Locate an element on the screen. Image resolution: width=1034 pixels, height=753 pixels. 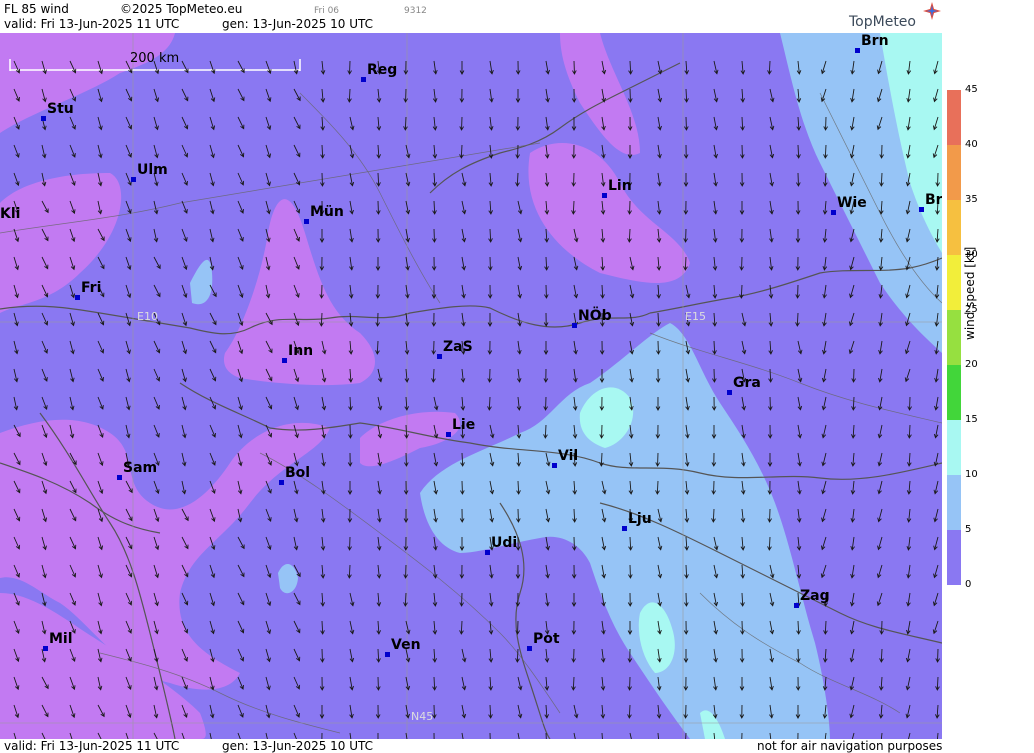
city-label: Udi is located at coordinates (504, 543).